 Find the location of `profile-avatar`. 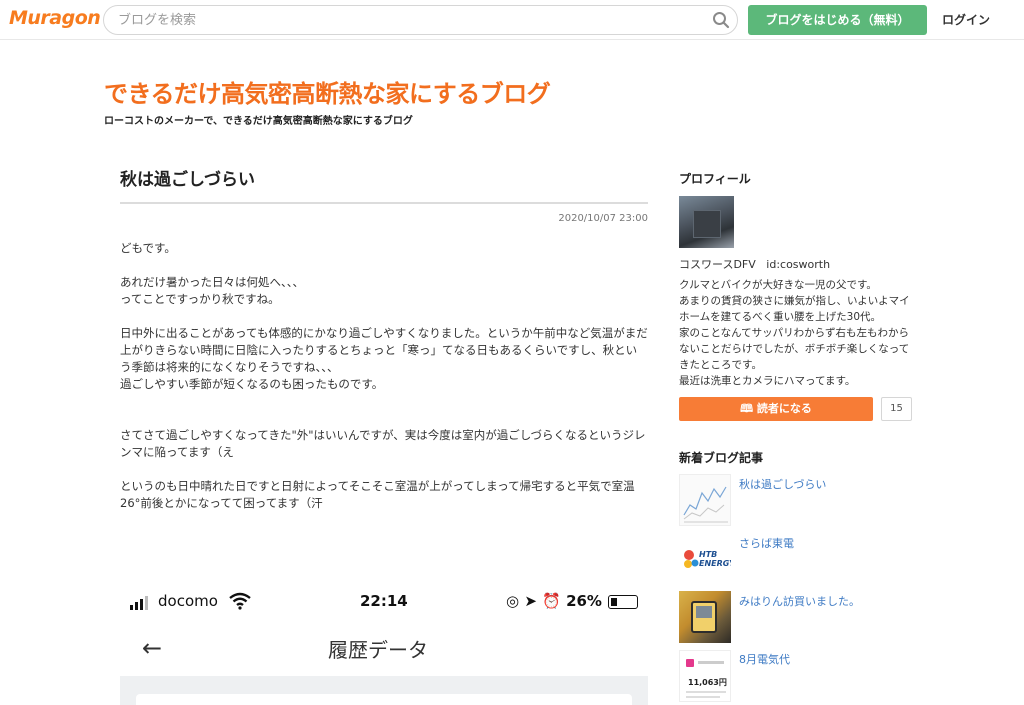

profile-avatar is located at coordinates (706, 222).